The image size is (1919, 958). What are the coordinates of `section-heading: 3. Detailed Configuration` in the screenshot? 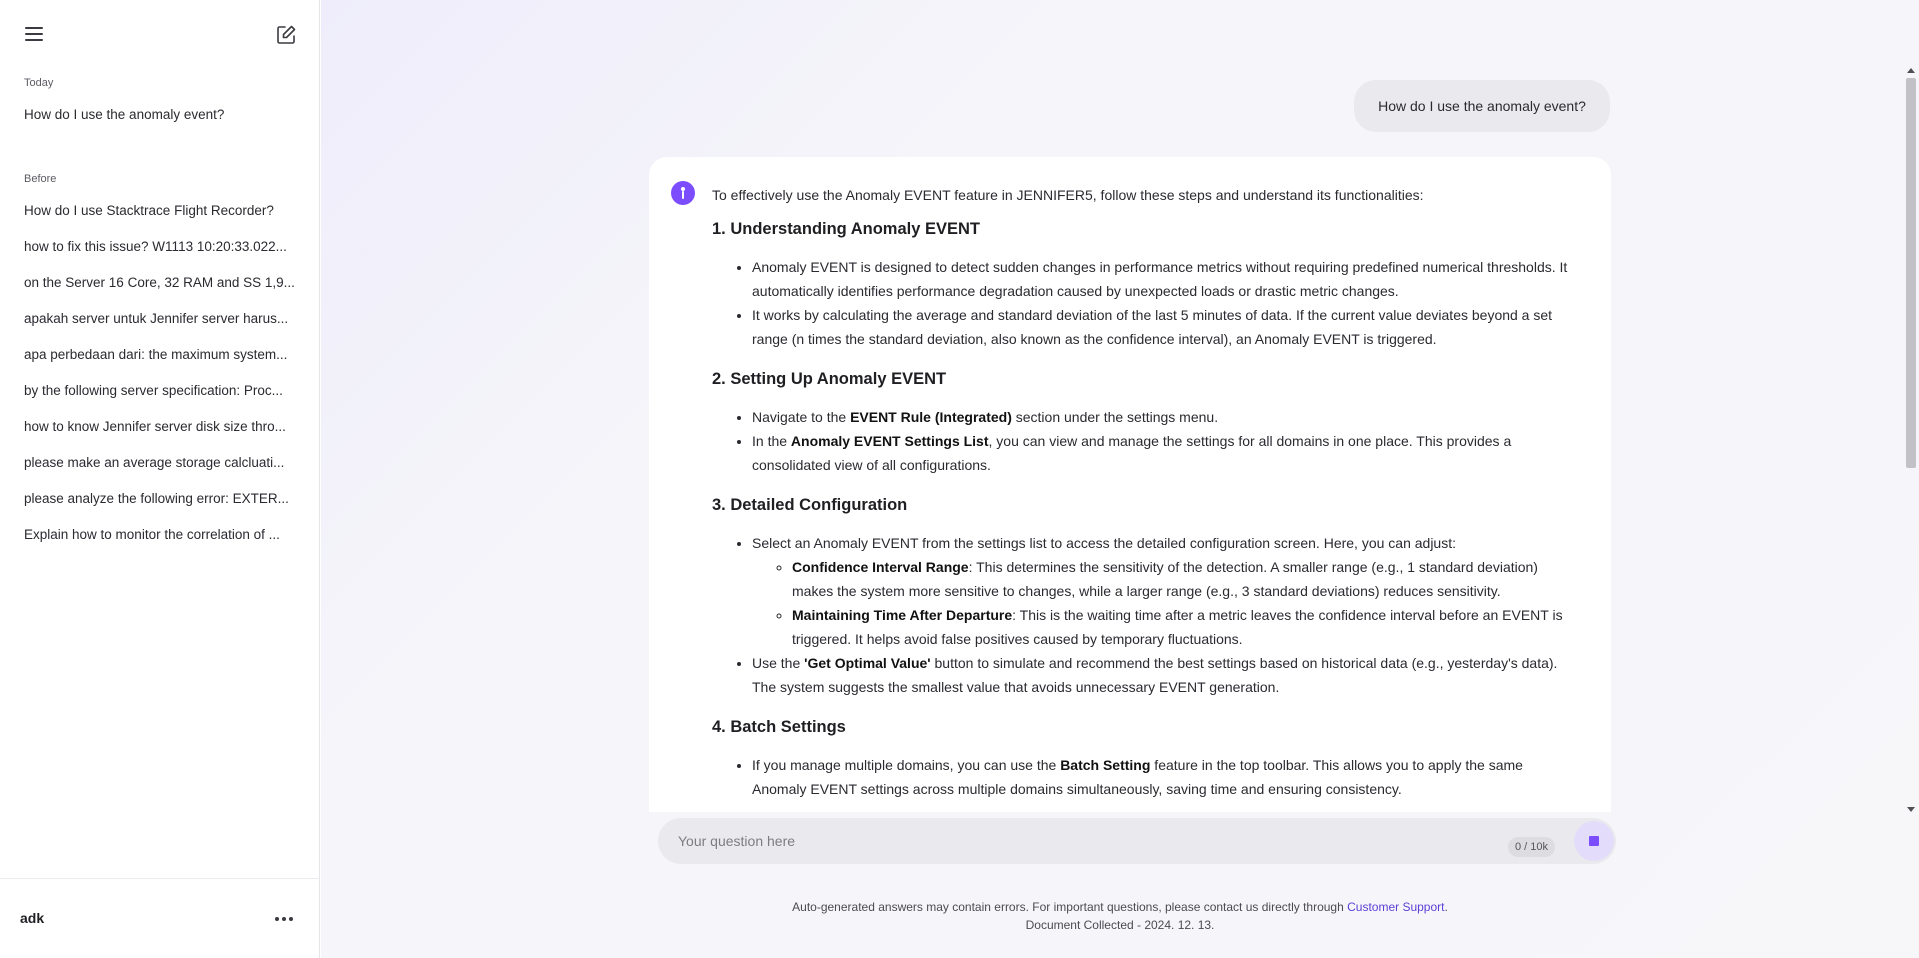 It's located at (810, 505).